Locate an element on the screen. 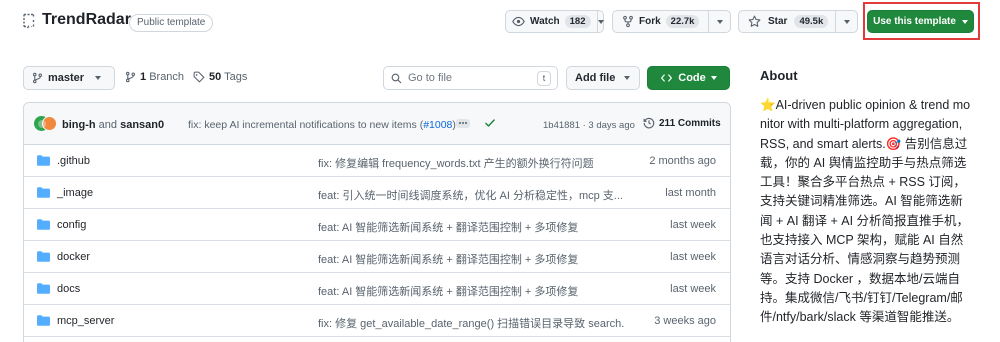  file-commit-time: last month is located at coordinates (690, 193).